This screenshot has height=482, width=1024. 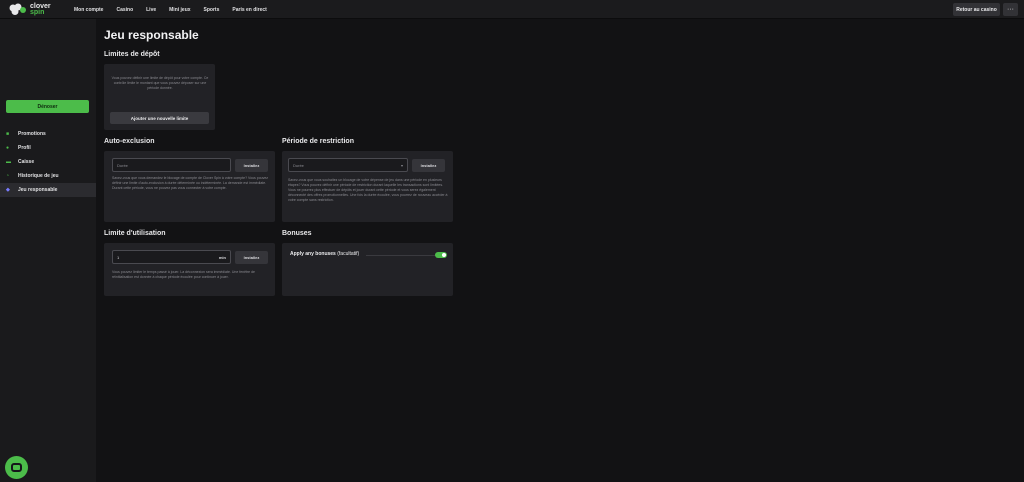 I want to click on usage-limit-value: 1, so click(x=118, y=257).